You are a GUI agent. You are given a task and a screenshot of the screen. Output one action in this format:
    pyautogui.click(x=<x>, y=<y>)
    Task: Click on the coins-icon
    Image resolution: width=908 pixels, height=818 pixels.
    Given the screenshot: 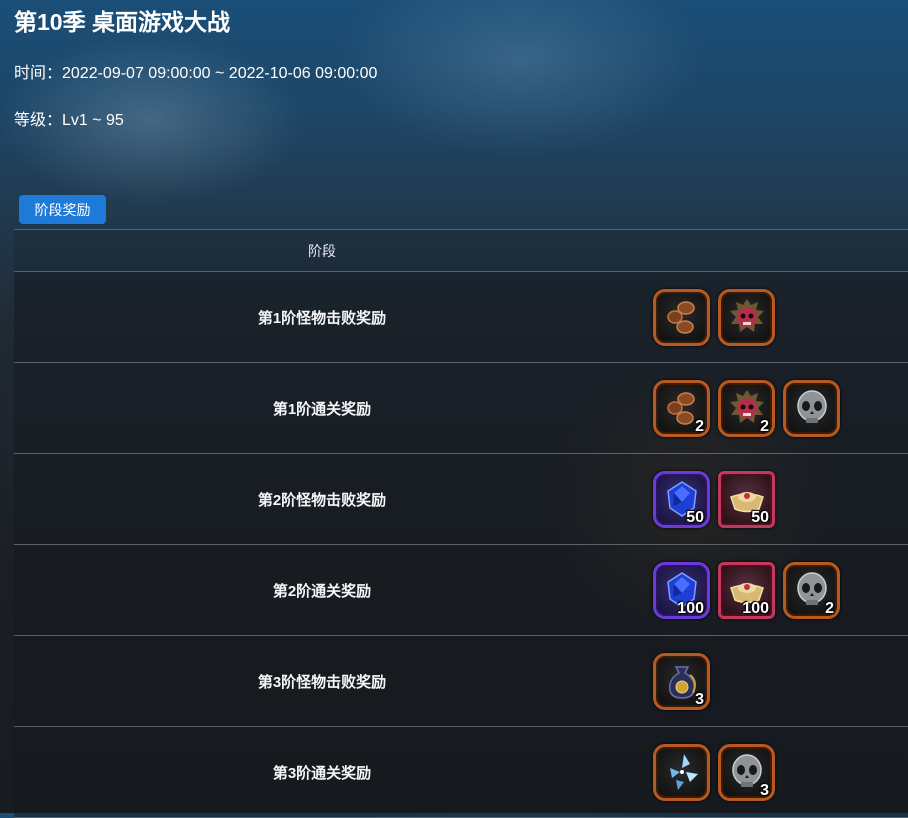 What is the action you would take?
    pyautogui.click(x=682, y=317)
    